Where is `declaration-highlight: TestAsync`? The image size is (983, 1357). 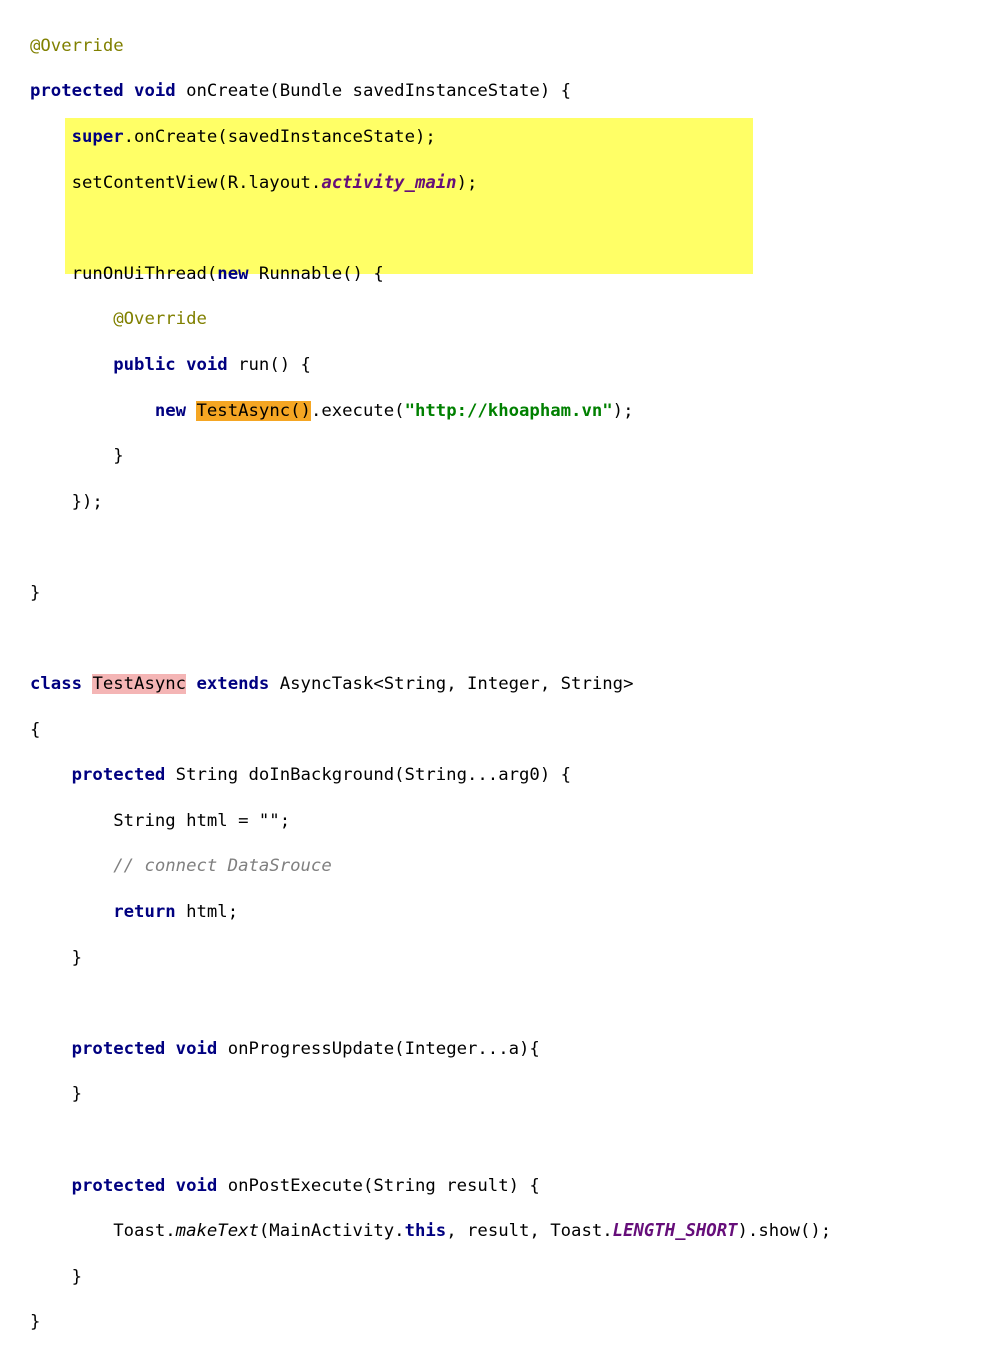 declaration-highlight: TestAsync is located at coordinates (139, 684).